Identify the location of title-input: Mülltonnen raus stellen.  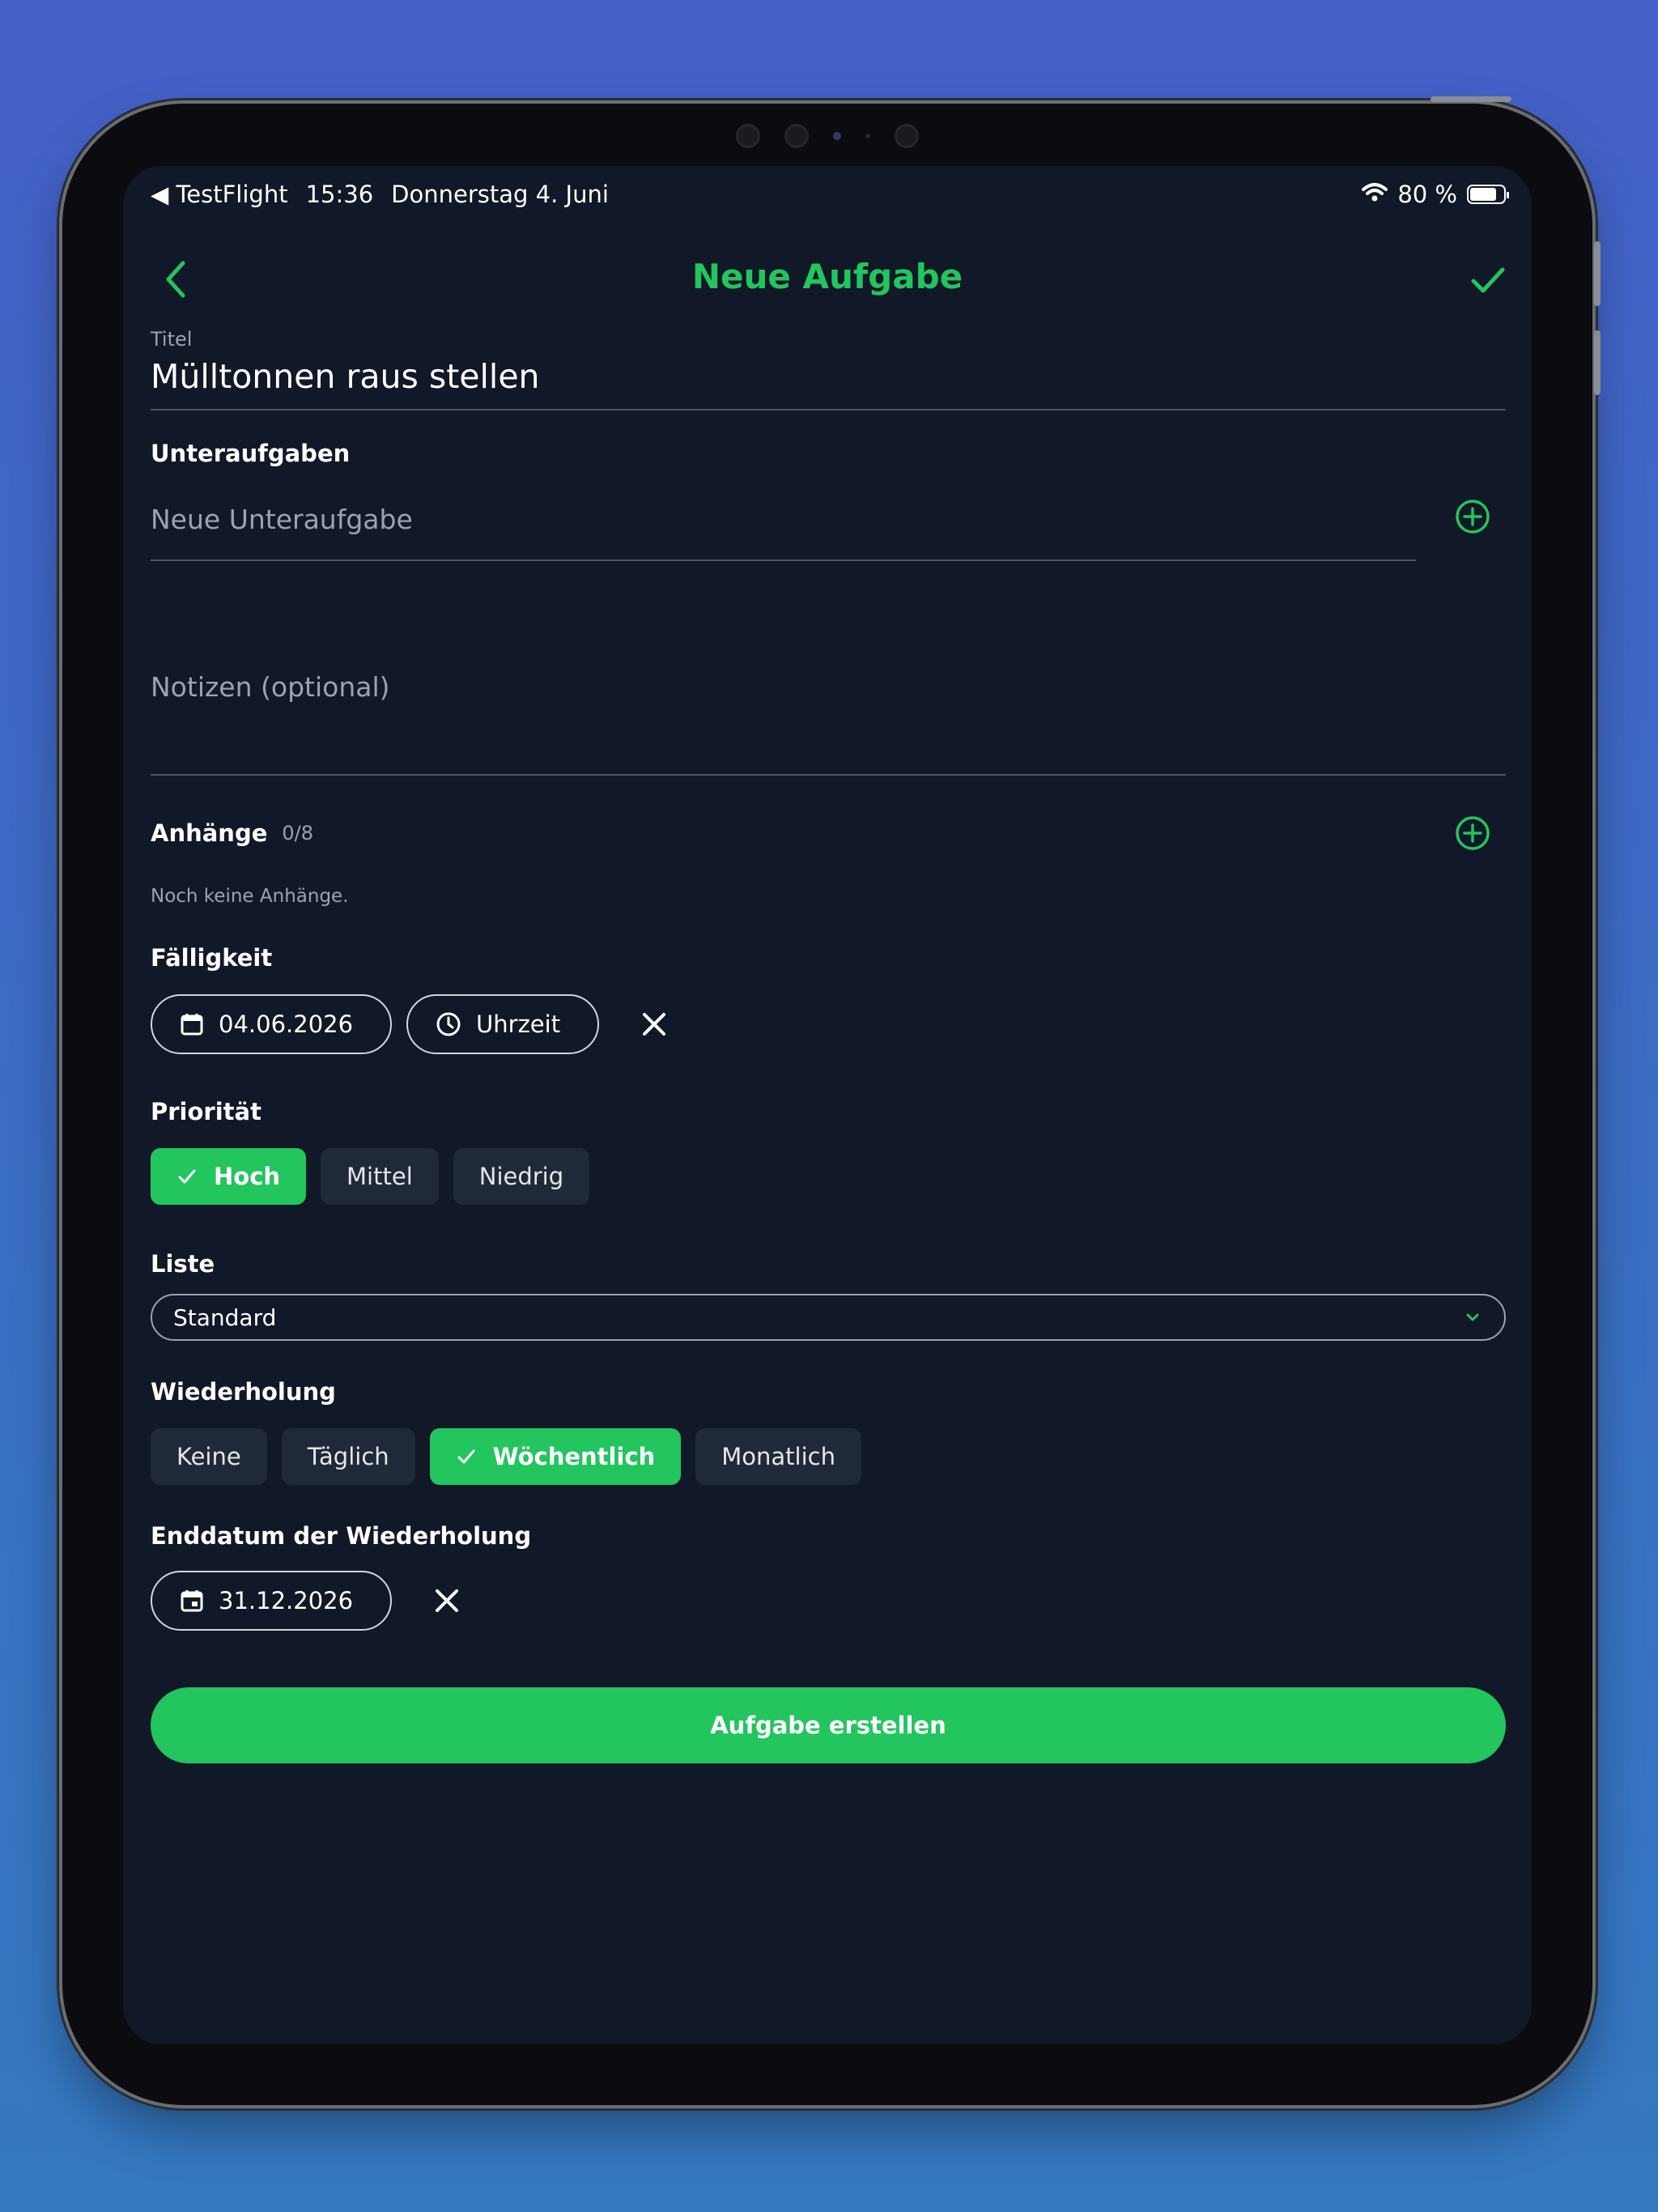
(828, 383).